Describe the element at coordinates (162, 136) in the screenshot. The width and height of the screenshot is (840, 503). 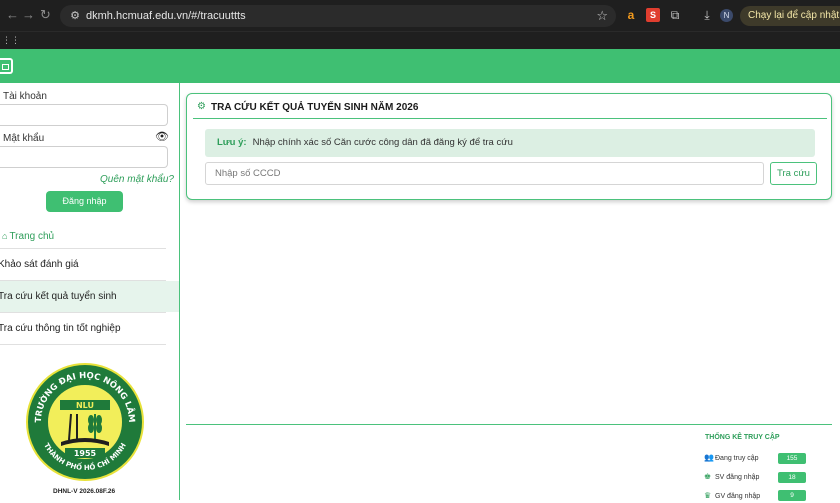
I see `eye-off-icon: 👁` at that location.